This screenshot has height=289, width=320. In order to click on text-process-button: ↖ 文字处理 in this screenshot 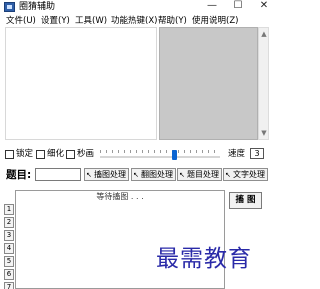, I will do `click(245, 174)`.